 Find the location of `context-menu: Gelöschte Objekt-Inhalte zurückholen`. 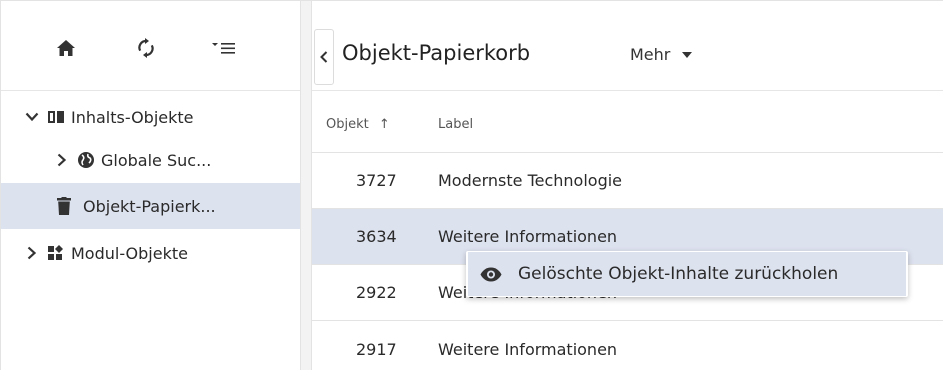

context-menu: Gelöschte Objekt-Inhalte zurückholen is located at coordinates (687, 274).